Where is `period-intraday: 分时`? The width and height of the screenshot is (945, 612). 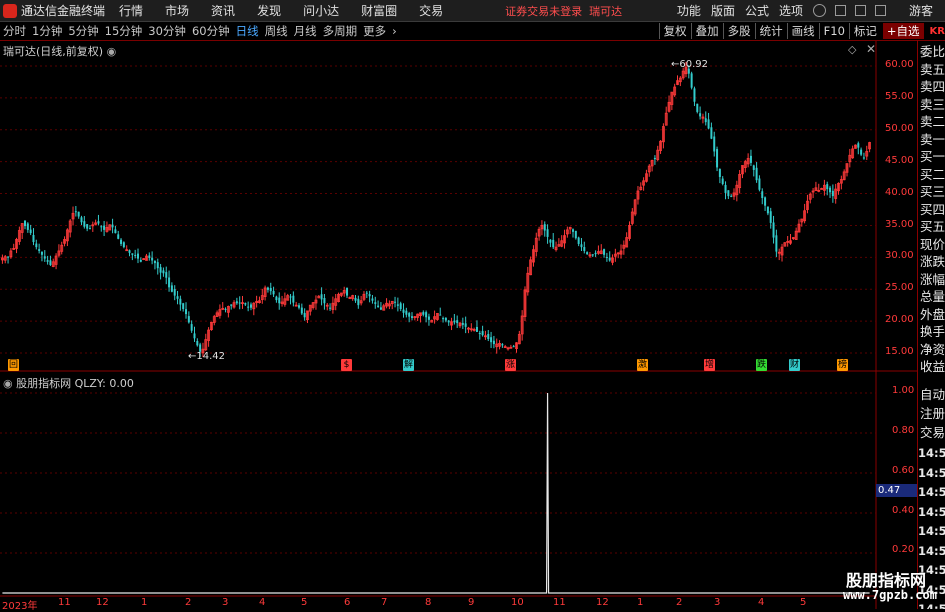
period-intraday: 分时 is located at coordinates (14, 31).